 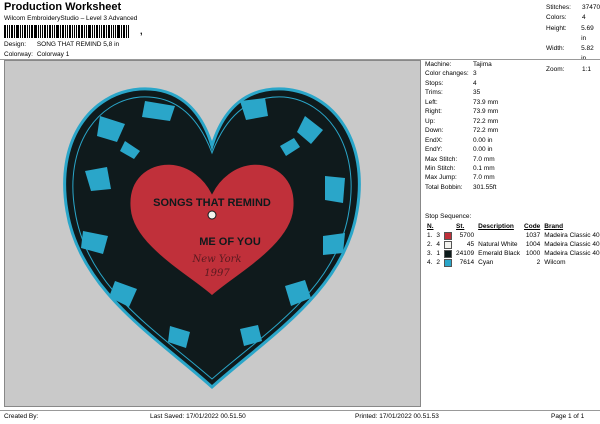 I want to click on info-label: Right:, so click(x=433, y=112).